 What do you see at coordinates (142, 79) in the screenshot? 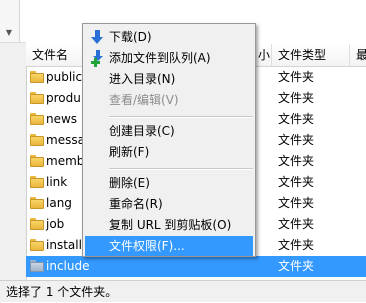
I see `menu-item-enter-directory-label: 进入目录(N)` at bounding box center [142, 79].